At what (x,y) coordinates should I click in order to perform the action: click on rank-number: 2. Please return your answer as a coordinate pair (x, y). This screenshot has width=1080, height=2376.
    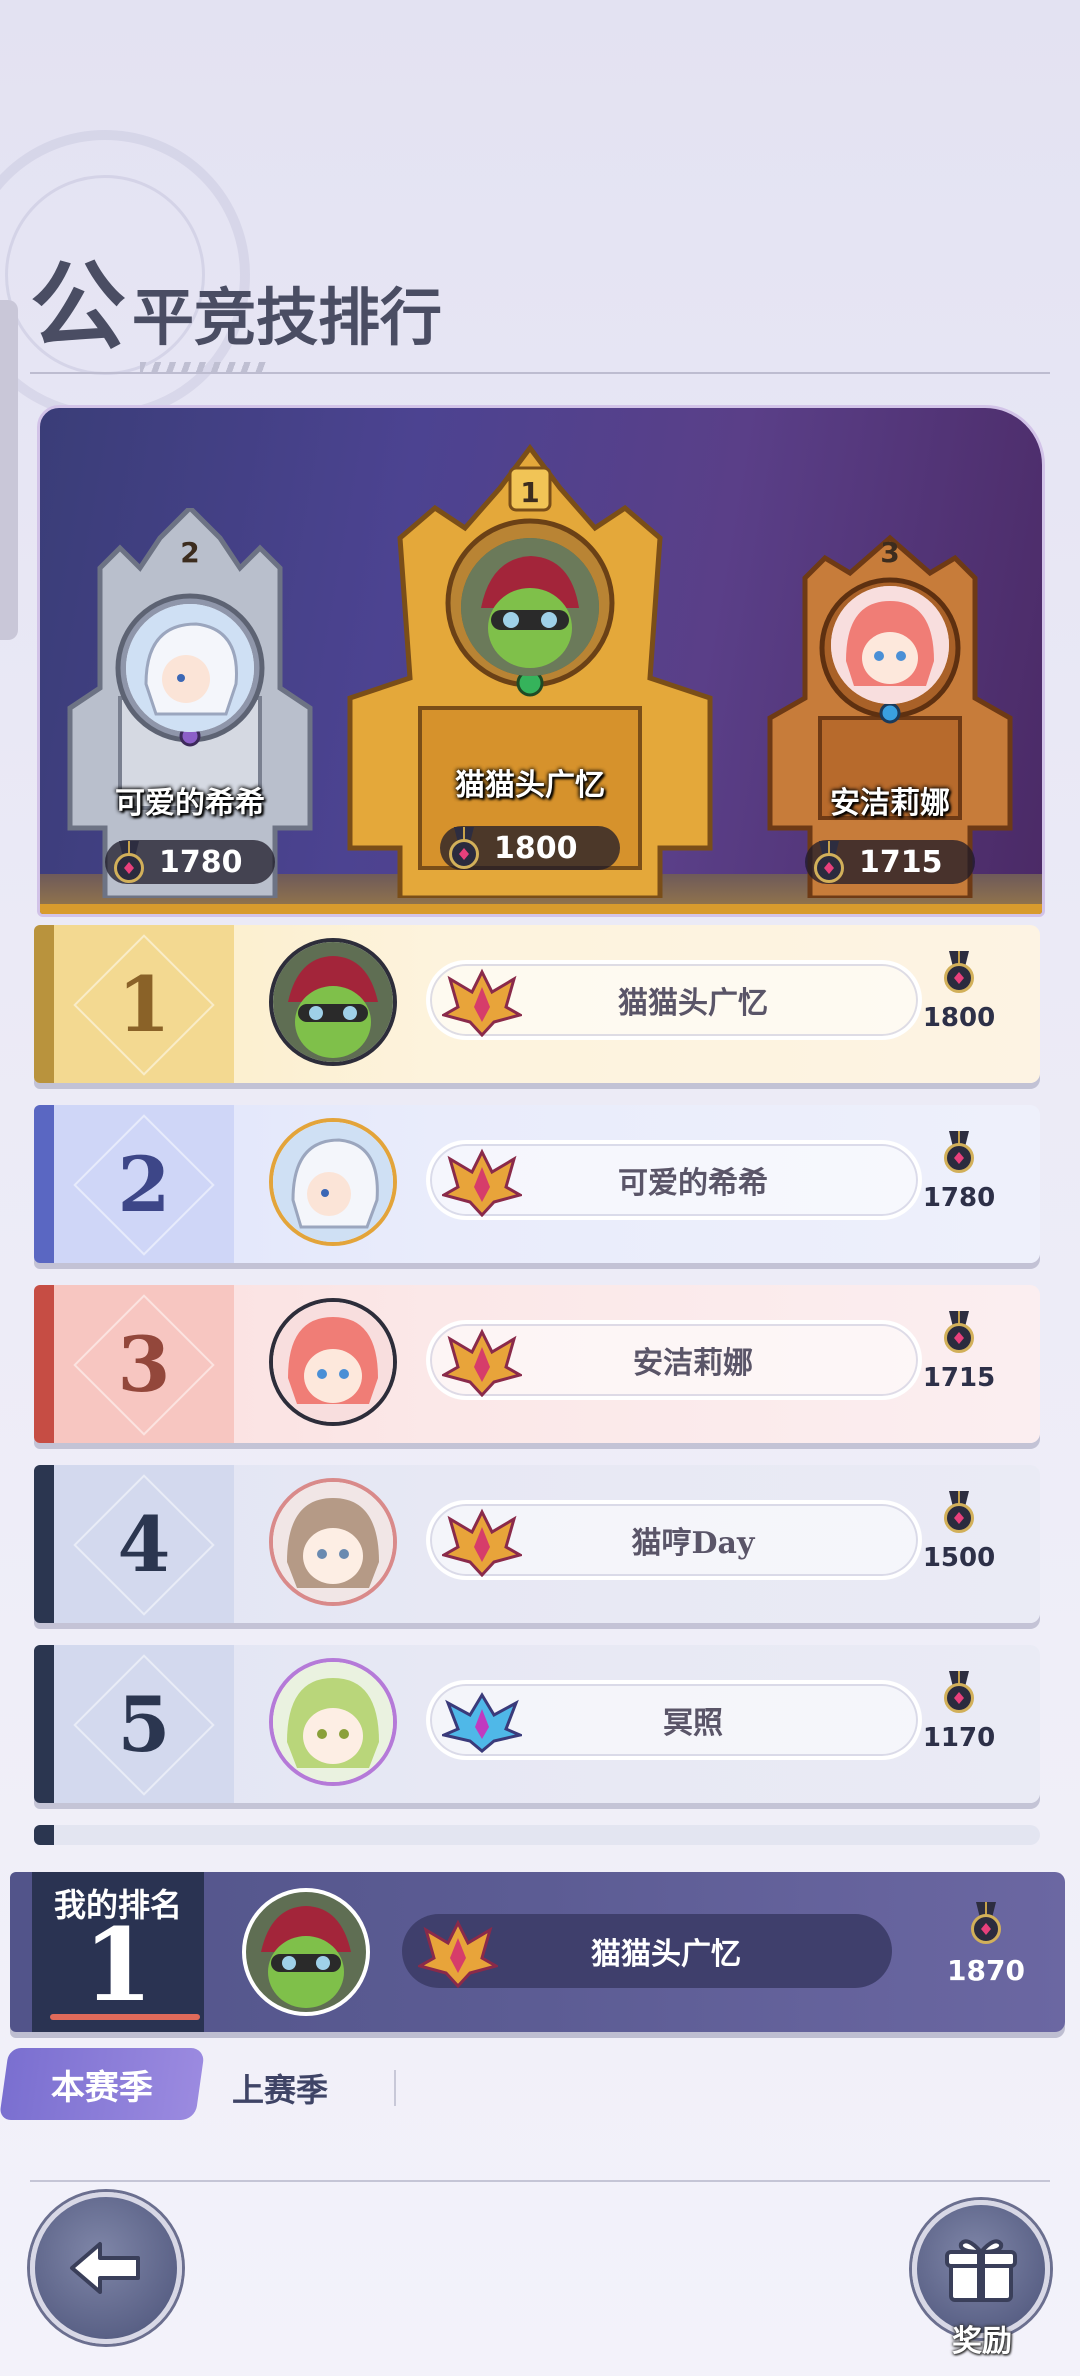
    Looking at the image, I should click on (144, 1184).